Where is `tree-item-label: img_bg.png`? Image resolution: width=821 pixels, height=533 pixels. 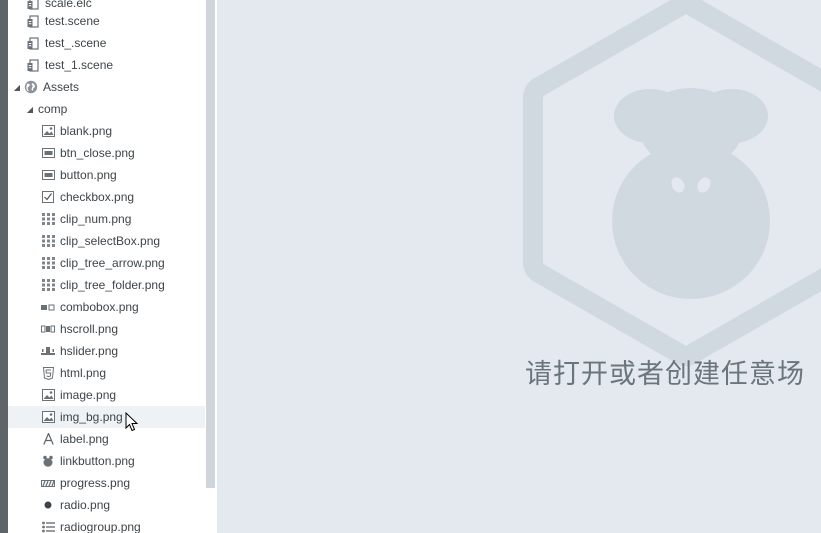 tree-item-label: img_bg.png is located at coordinates (91, 417).